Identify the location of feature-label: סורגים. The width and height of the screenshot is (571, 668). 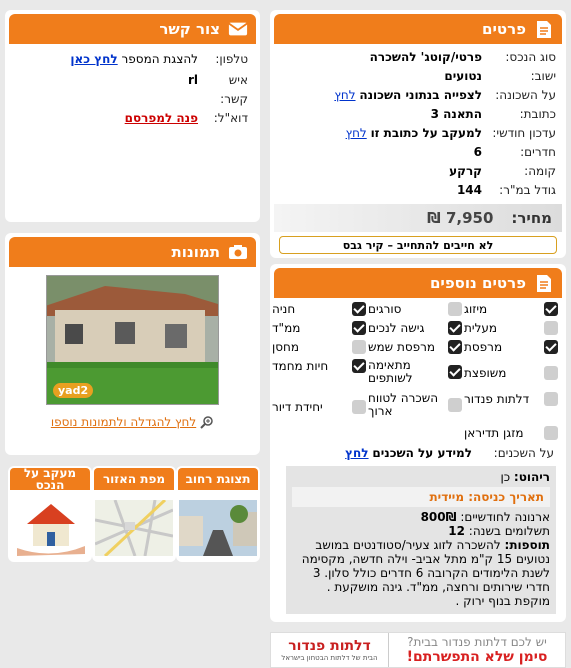
(385, 309).